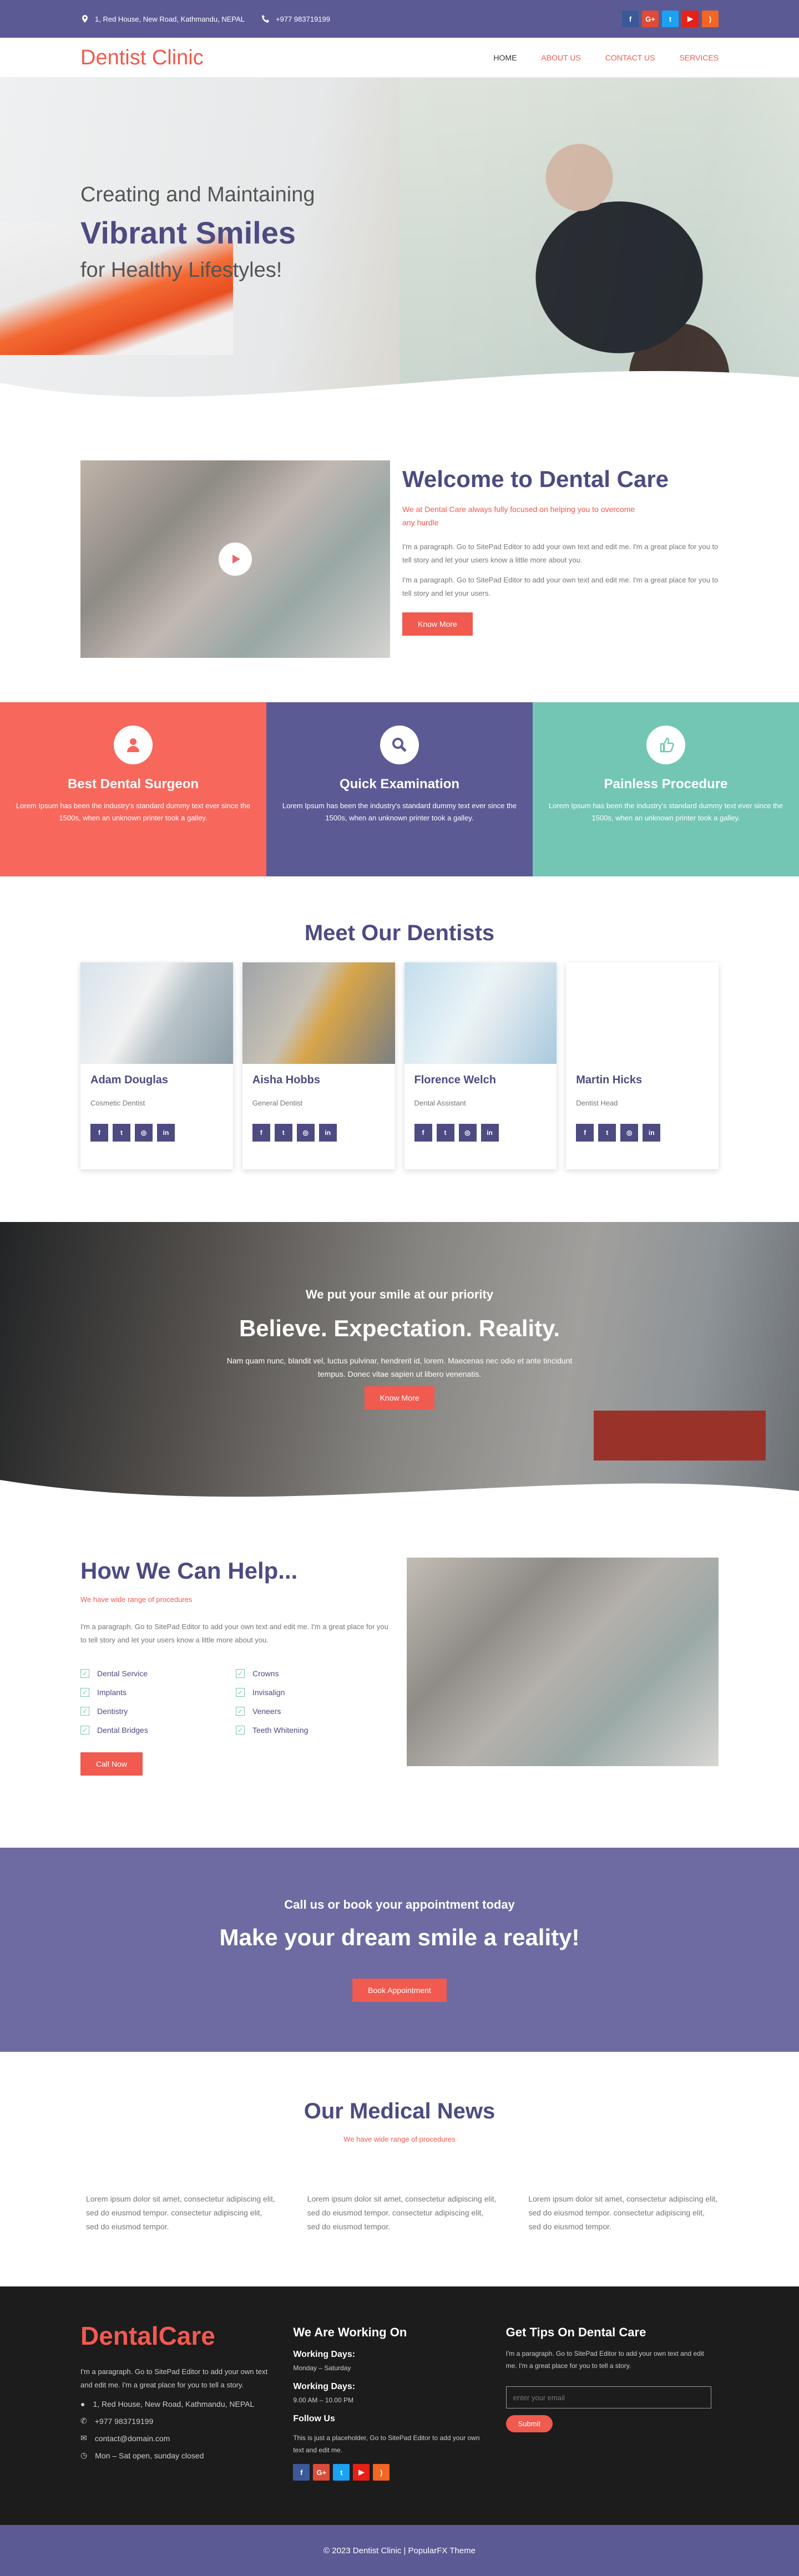 The width and height of the screenshot is (799, 2576). Describe the element at coordinates (197, 194) in the screenshot. I see `hero-line-1: Creating and Maintaining` at that location.